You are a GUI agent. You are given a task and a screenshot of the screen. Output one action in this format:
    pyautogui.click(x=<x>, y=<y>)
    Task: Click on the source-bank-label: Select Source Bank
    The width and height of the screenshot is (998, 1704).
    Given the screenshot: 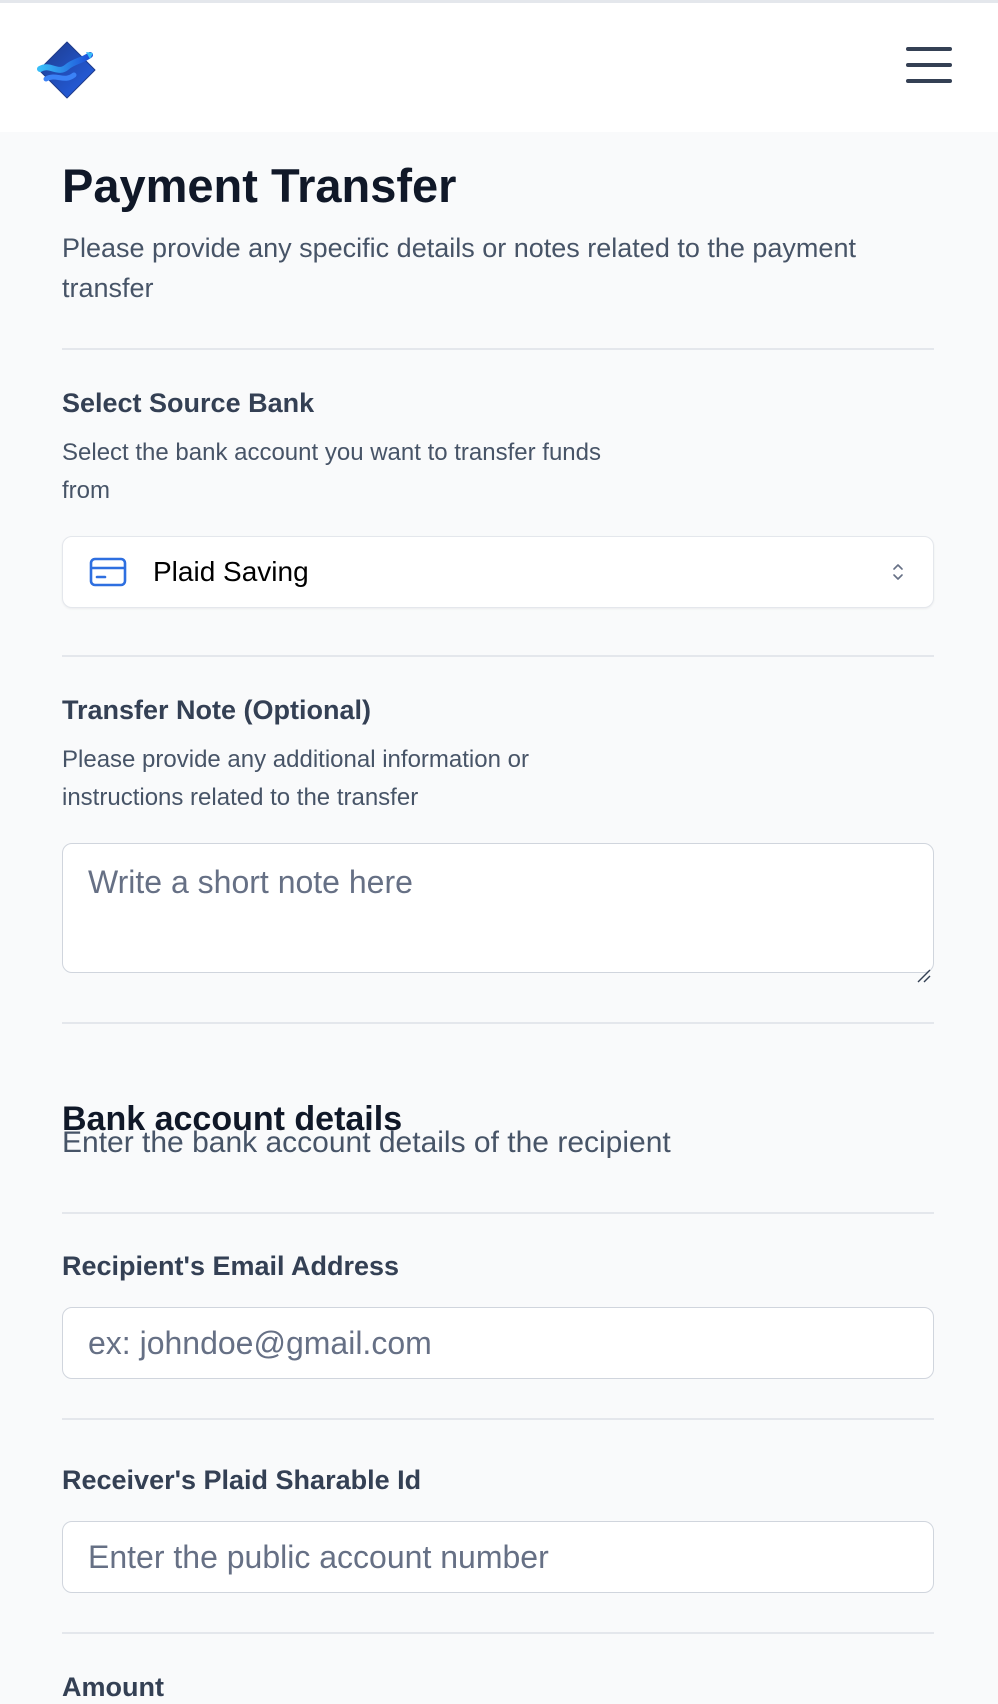 What is the action you would take?
    pyautogui.click(x=188, y=403)
    